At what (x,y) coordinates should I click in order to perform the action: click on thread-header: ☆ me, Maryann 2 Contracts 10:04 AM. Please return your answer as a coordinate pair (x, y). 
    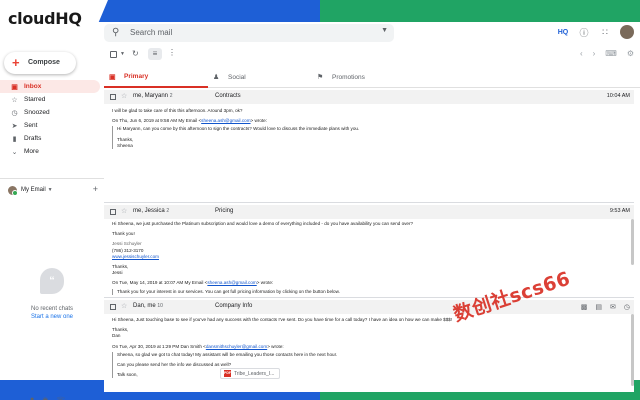
    Looking at the image, I should click on (369, 97).